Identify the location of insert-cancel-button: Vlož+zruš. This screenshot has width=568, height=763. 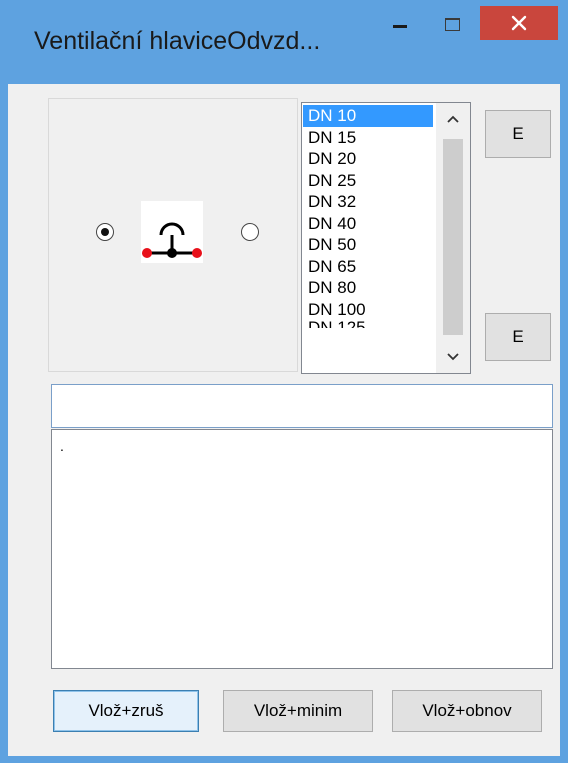
(126, 711).